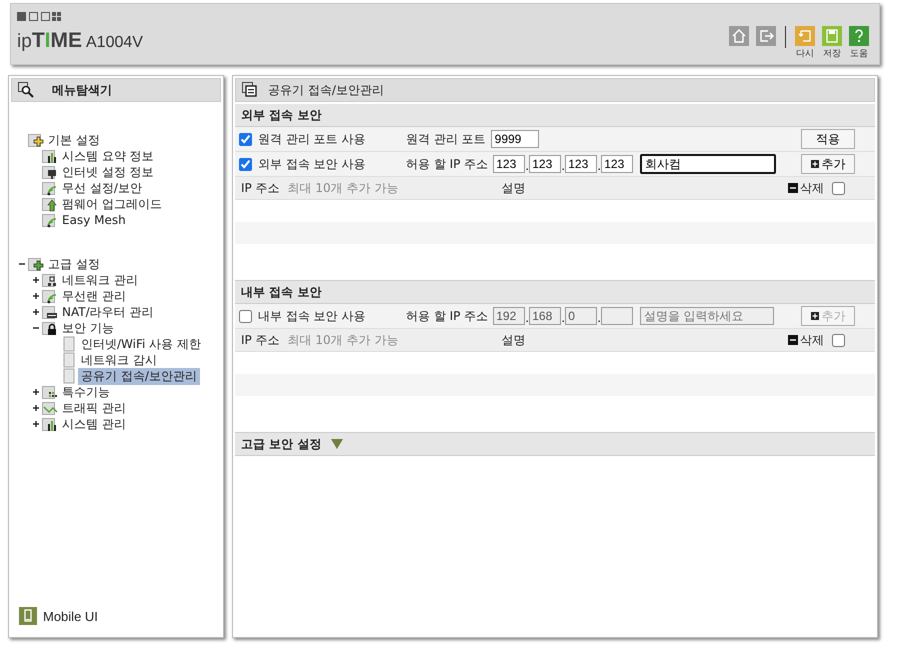 The height and width of the screenshot is (665, 907). Describe the element at coordinates (26, 90) in the screenshot. I see `search-icon` at that location.